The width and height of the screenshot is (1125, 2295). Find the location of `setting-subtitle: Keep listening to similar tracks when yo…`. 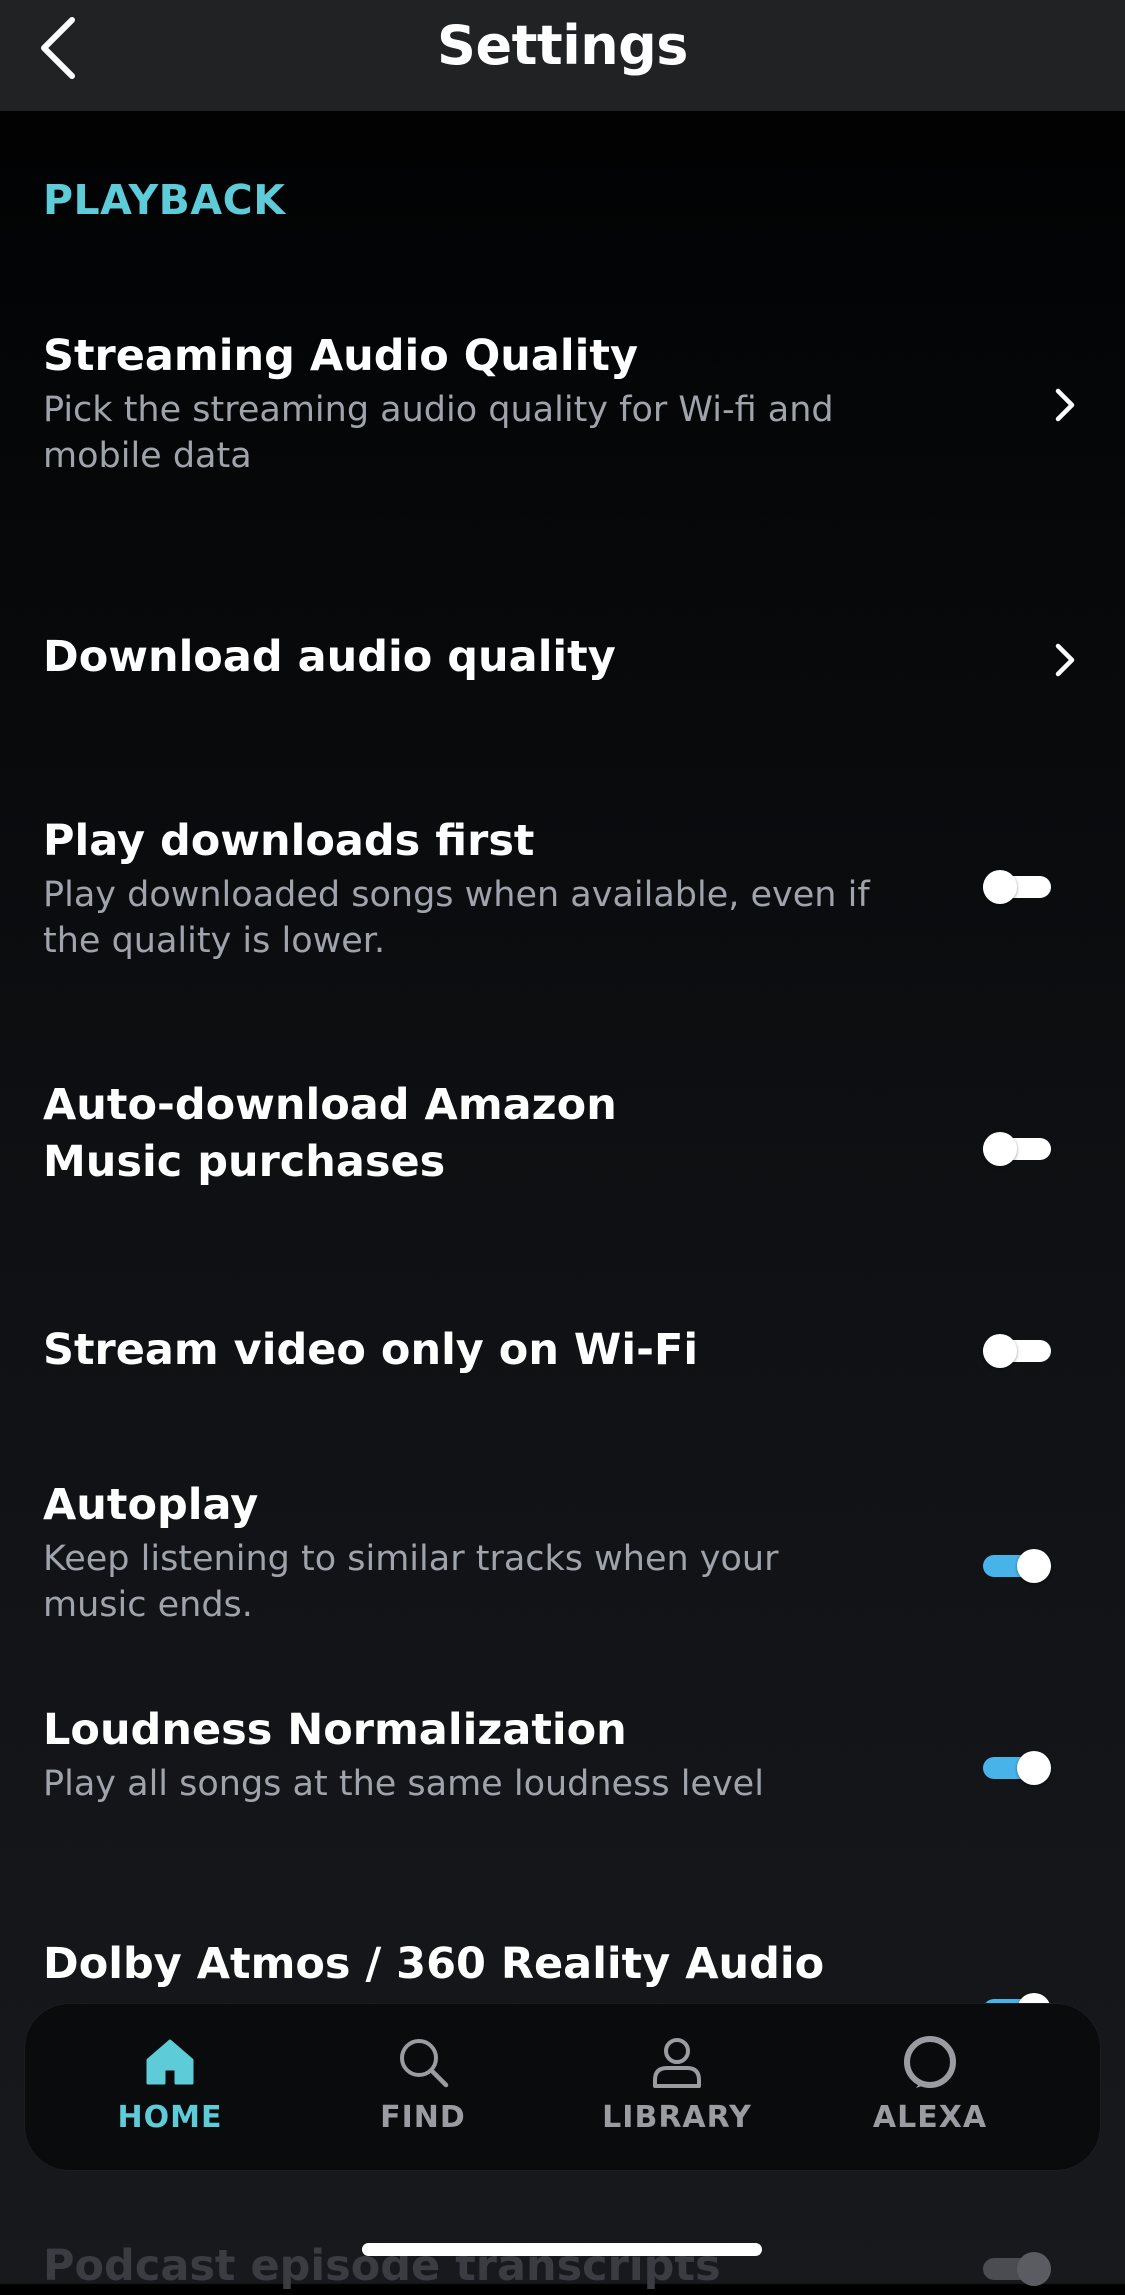

setting-subtitle: Keep listening to similar tracks when yo… is located at coordinates (411, 1582).